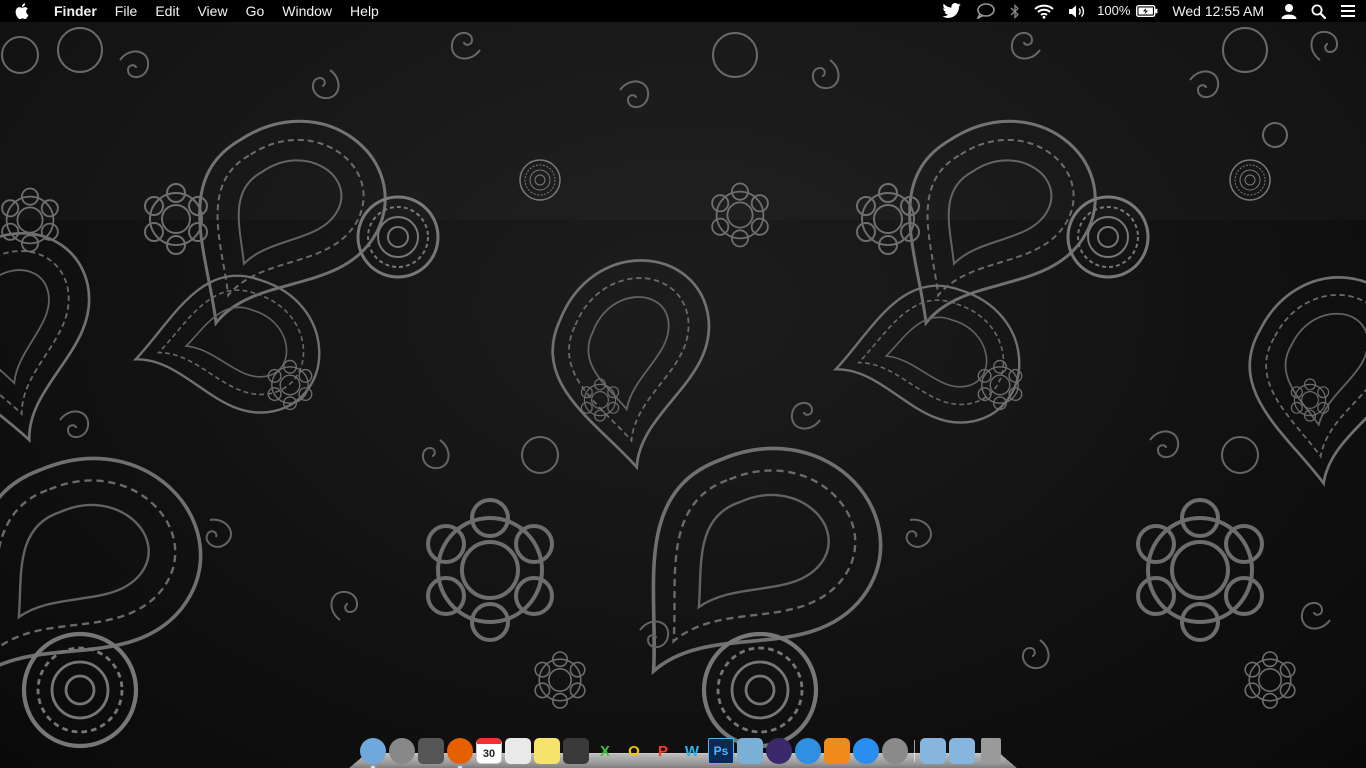 This screenshot has height=768, width=1366. Describe the element at coordinates (779, 751) in the screenshot. I see `imovie-icon` at that location.